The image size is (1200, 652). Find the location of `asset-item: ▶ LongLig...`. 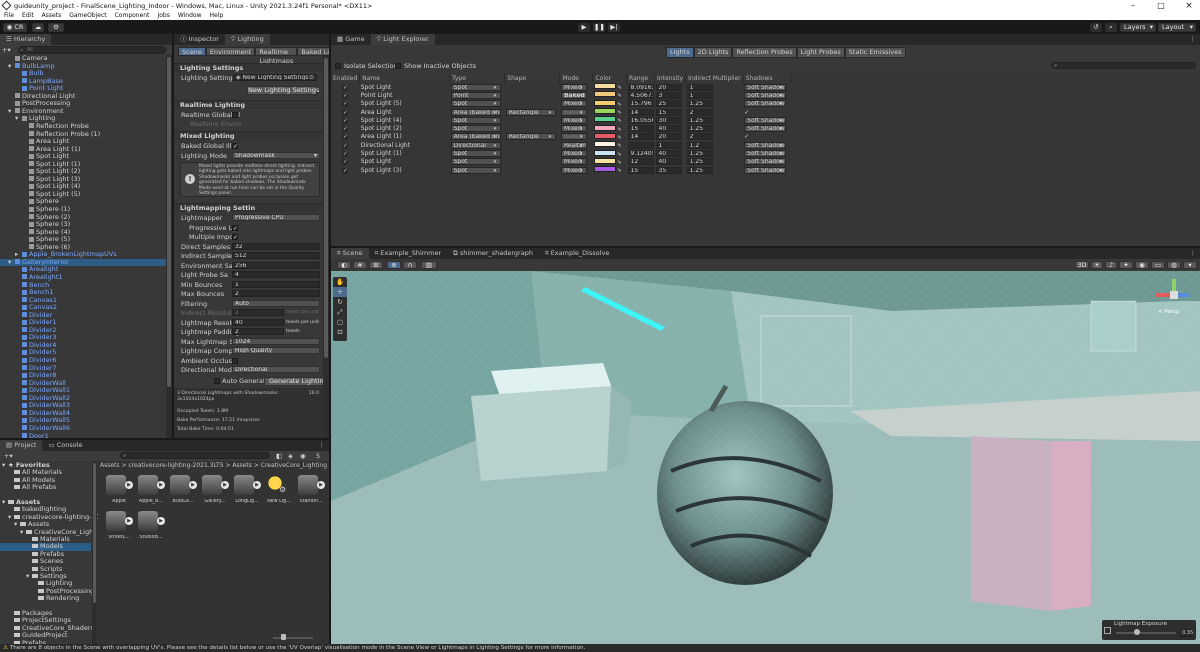

asset-item: ▶ LongLig... is located at coordinates (247, 492).